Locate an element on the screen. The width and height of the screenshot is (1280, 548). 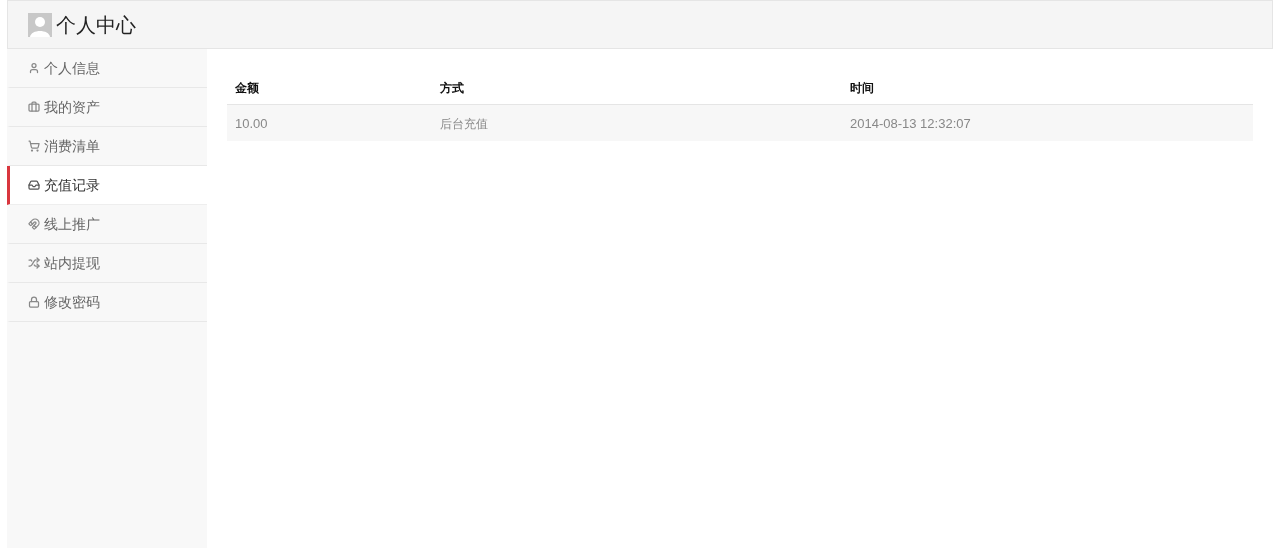
column-header: 金额 is located at coordinates (247, 87).